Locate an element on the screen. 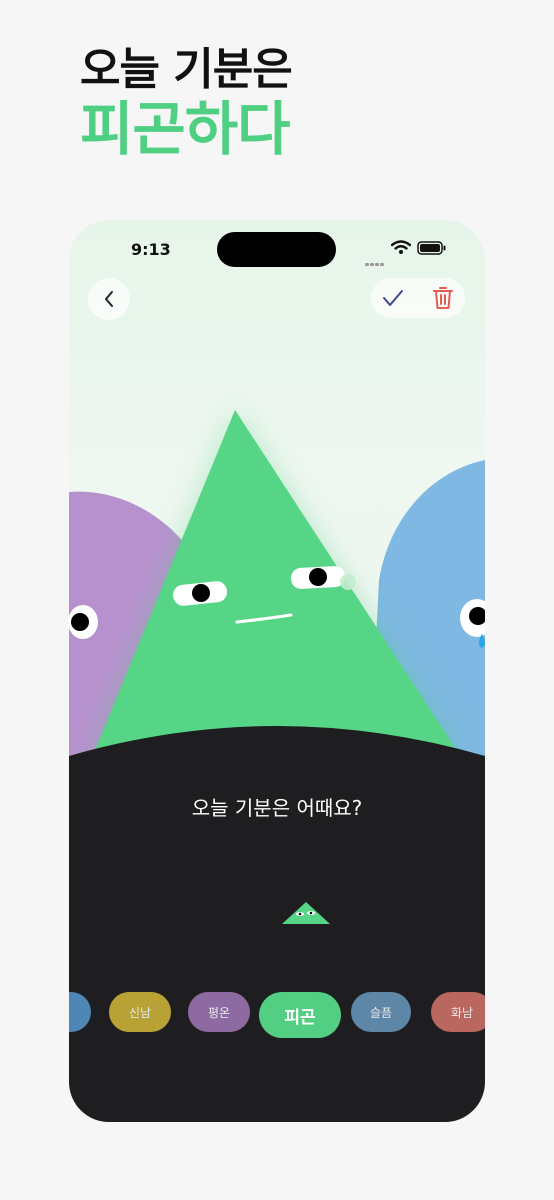  delete-button is located at coordinates (443, 298).